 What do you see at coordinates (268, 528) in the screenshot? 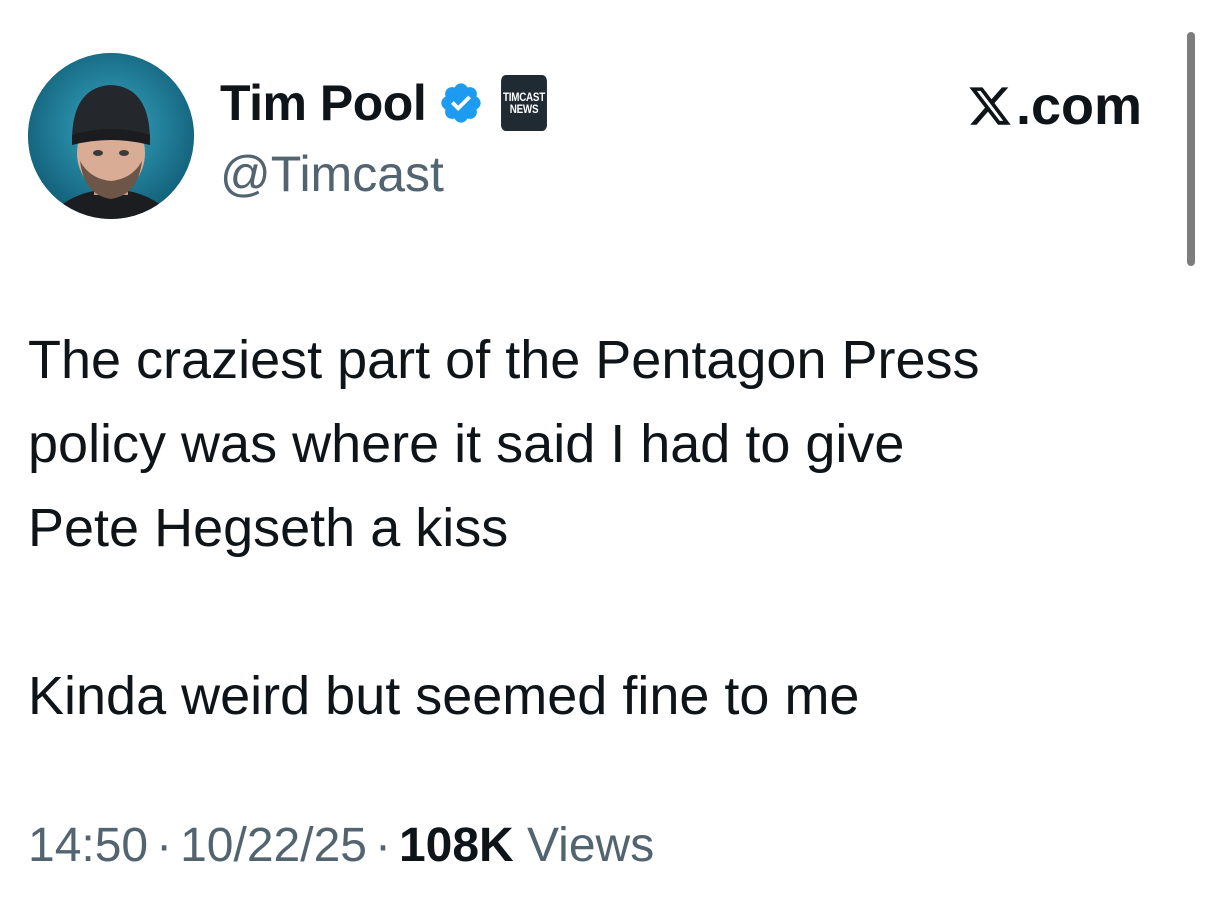
I see `tweet-text-line: Pete Hegseth a kiss` at bounding box center [268, 528].